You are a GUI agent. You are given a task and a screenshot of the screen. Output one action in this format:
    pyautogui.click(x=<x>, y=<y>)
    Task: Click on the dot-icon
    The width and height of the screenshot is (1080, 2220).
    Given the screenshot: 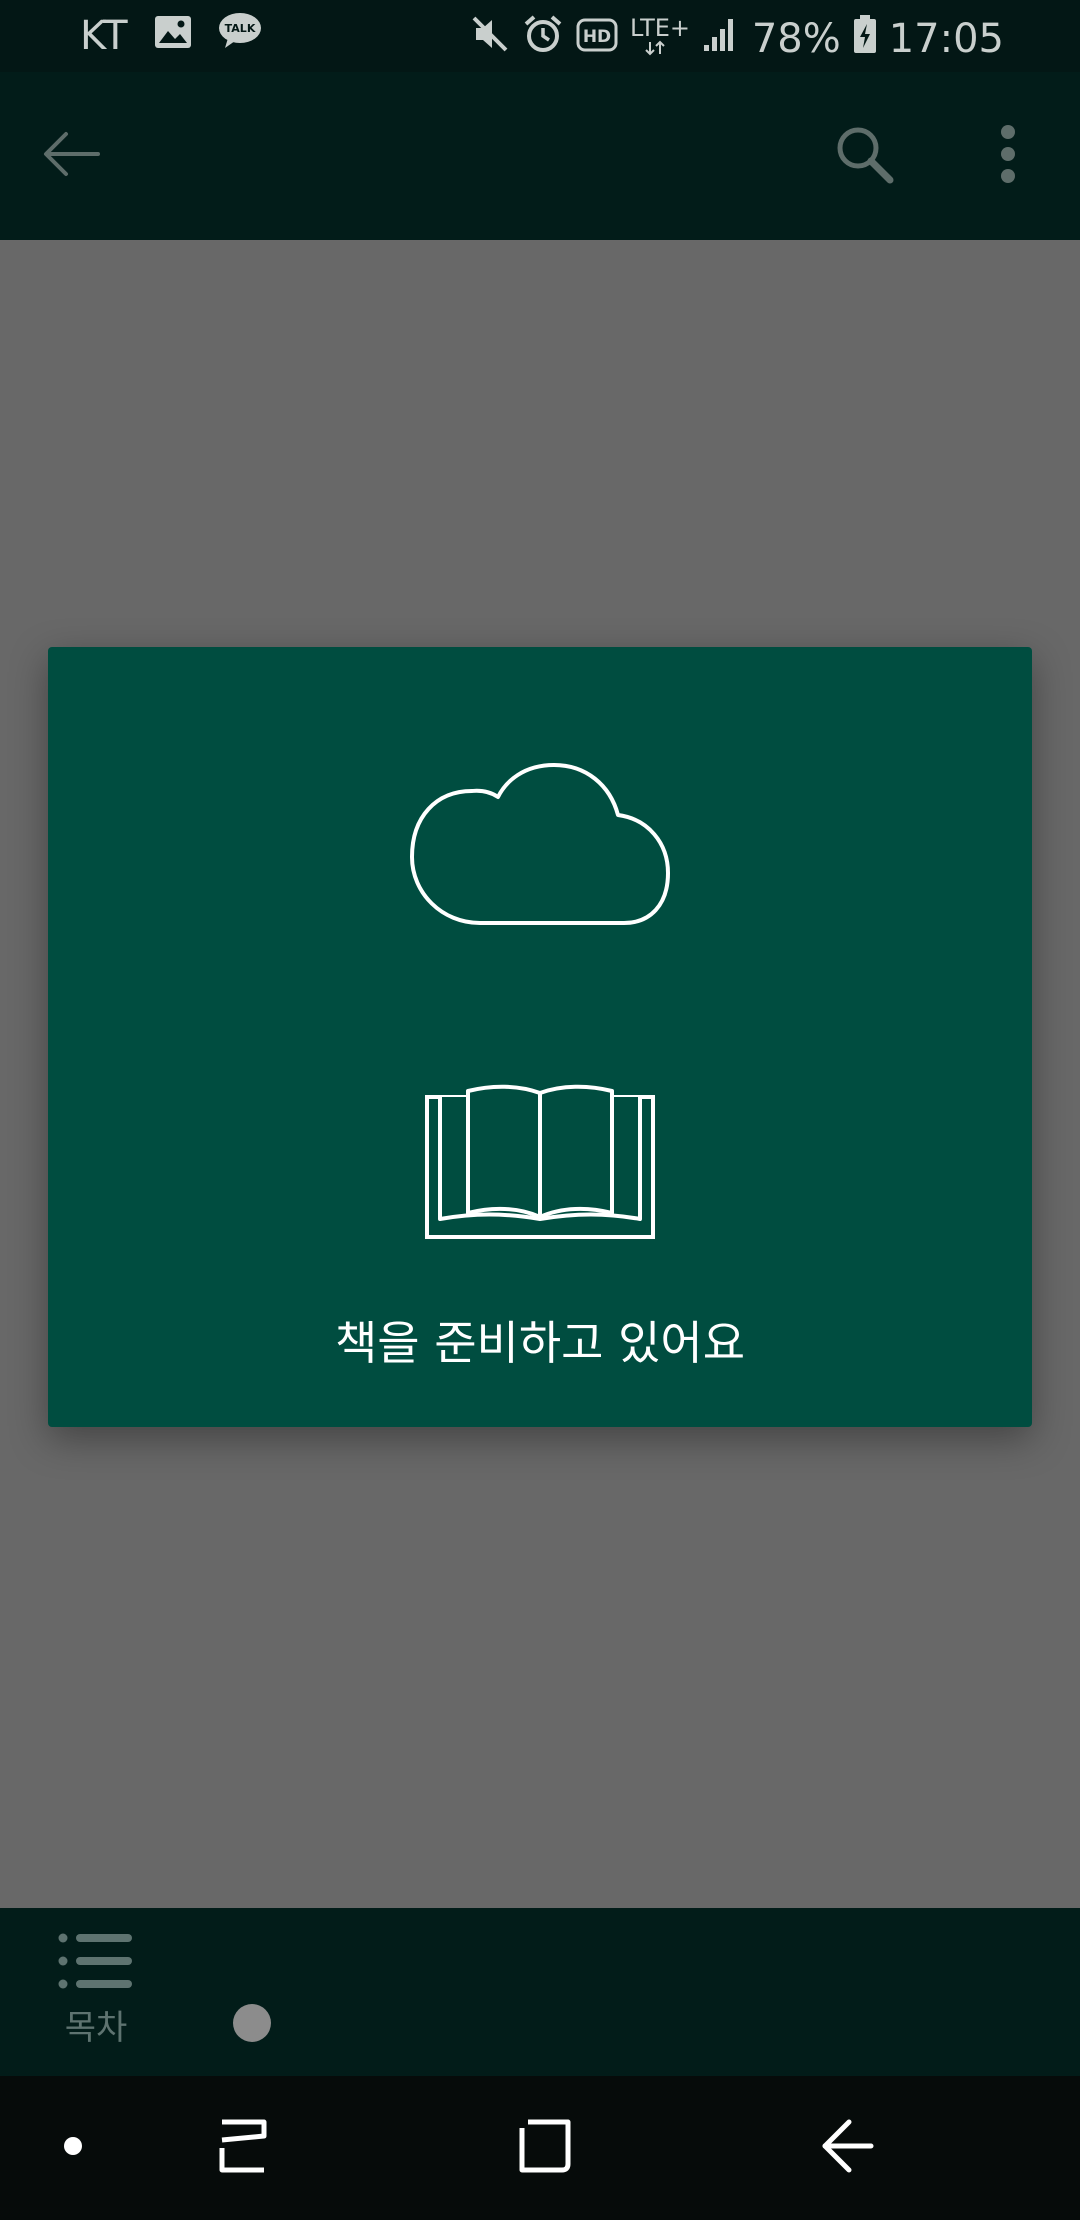 What is the action you would take?
    pyautogui.click(x=73, y=2148)
    